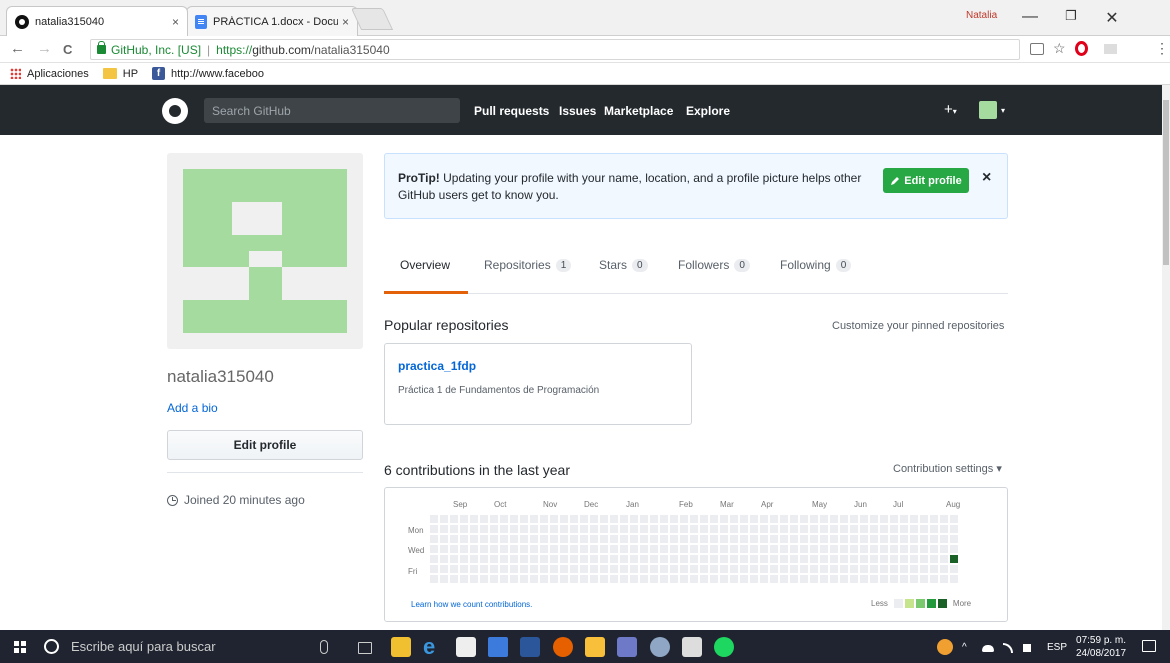 Image resolution: width=1170 pixels, height=663 pixels. Describe the element at coordinates (1037, 49) in the screenshot. I see `translate-icon` at that location.